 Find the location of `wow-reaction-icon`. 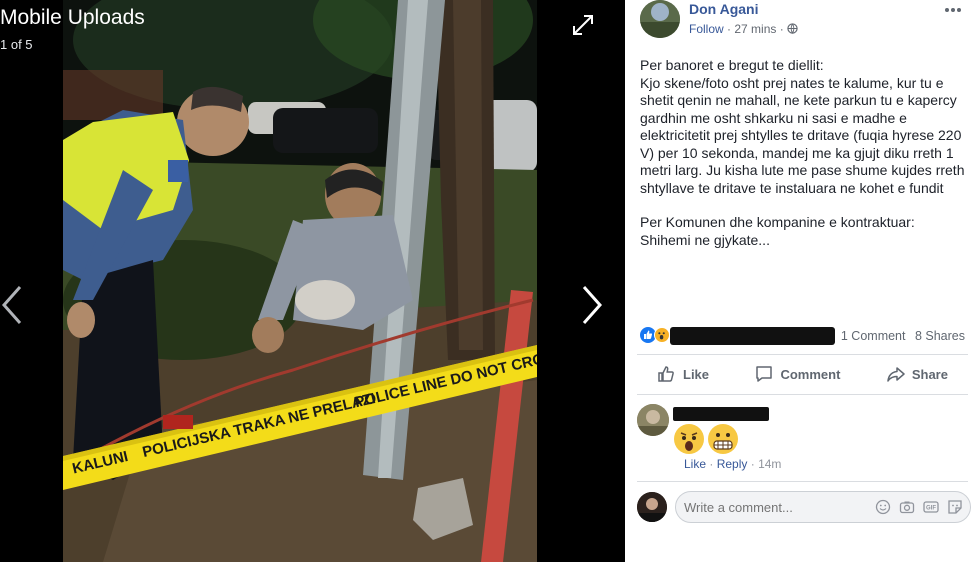

wow-reaction-icon is located at coordinates (662, 335).